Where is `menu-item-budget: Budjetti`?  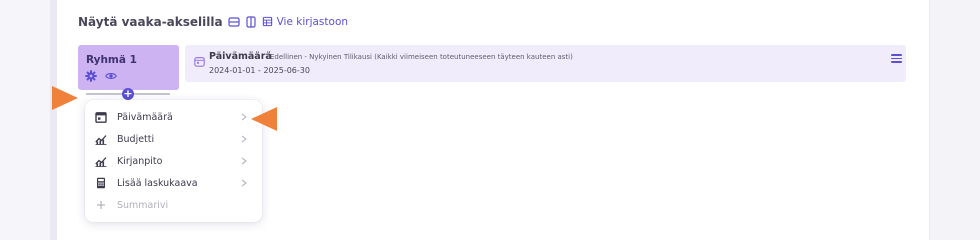 menu-item-budget: Budjetti is located at coordinates (173, 139).